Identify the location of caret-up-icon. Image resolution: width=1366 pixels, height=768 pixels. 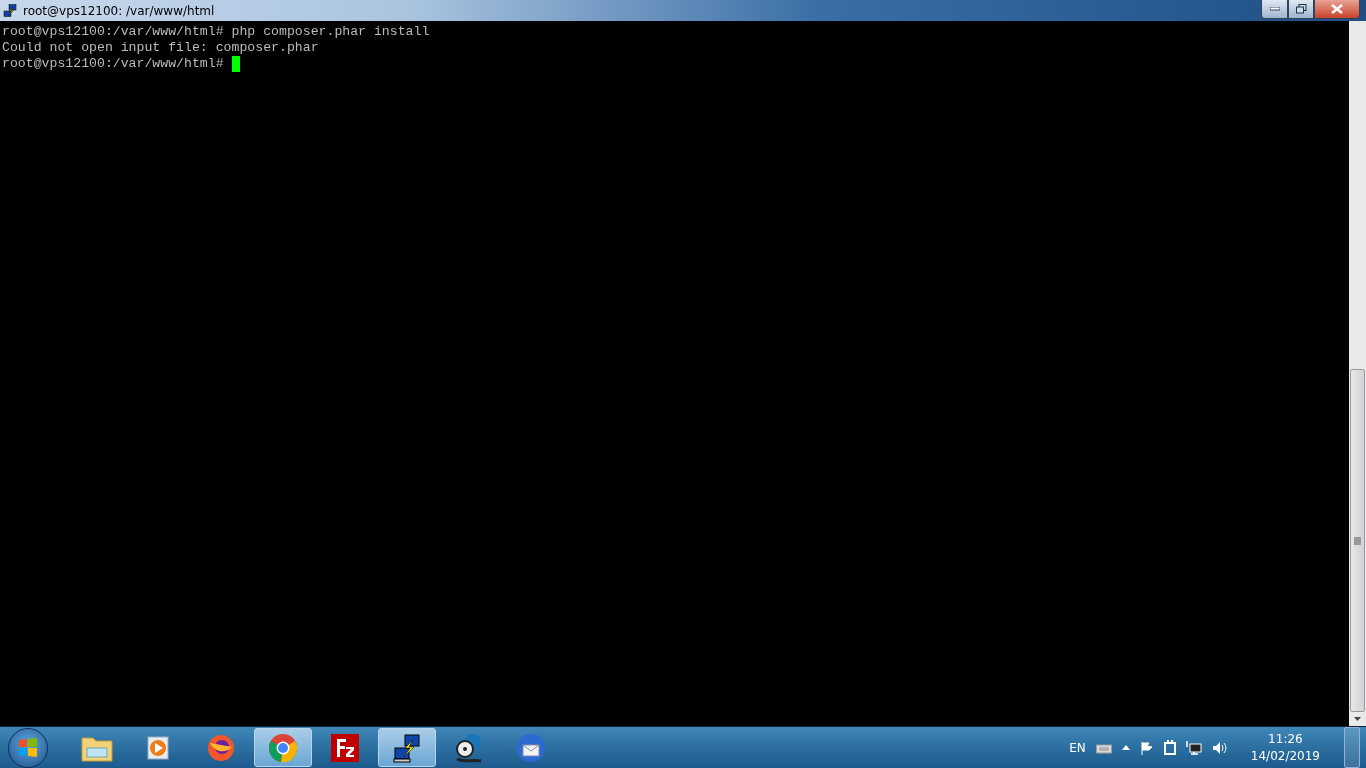
(1125, 747).